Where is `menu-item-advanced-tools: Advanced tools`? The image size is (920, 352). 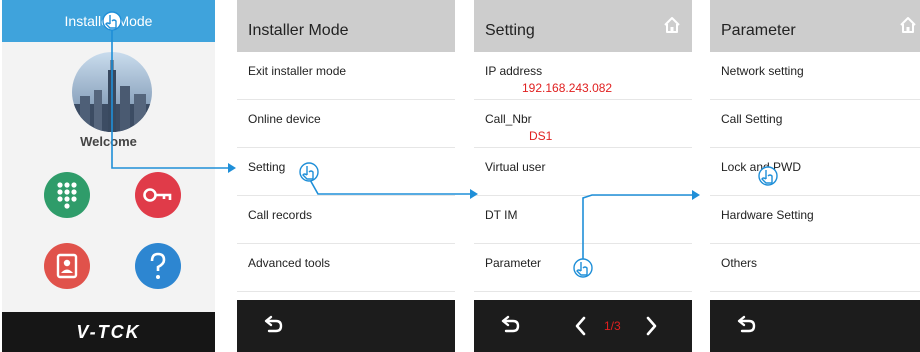
menu-item-advanced-tools: Advanced tools is located at coordinates (346, 268).